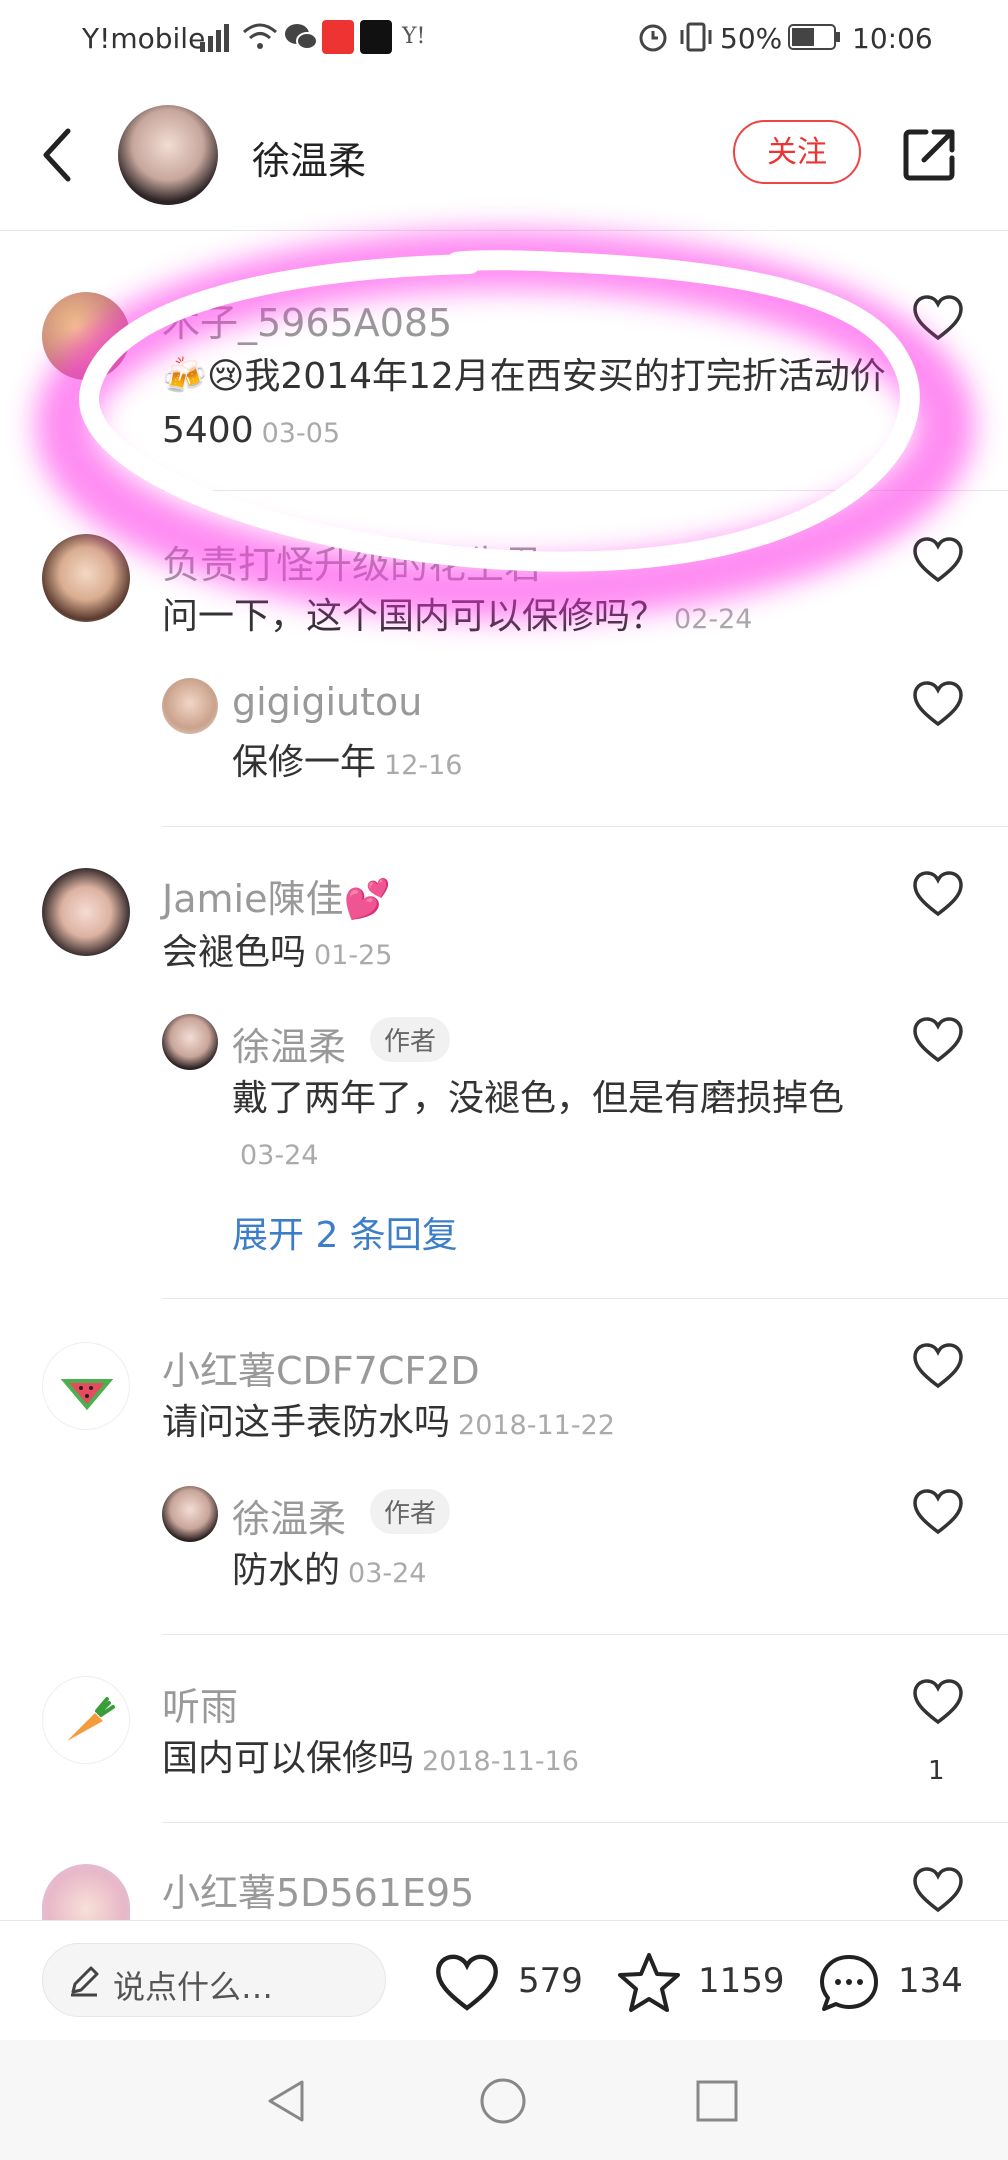  What do you see at coordinates (353, 955) in the screenshot?
I see `comment-time: 01-25` at bounding box center [353, 955].